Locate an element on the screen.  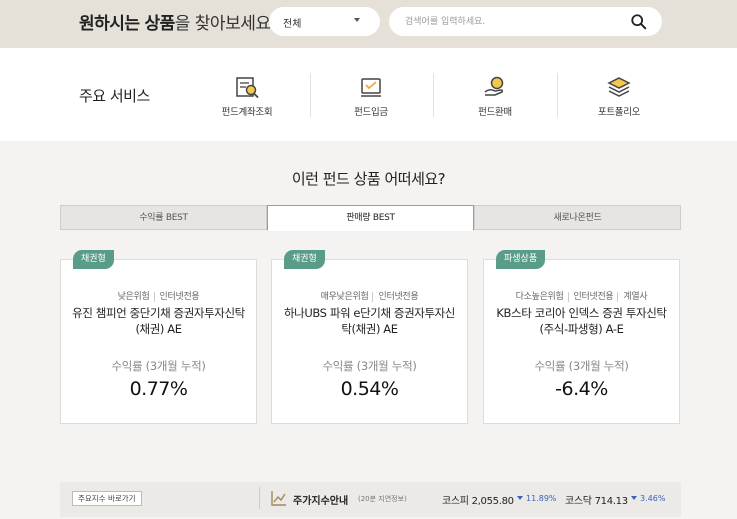
service-redemption: 펀드환매 is located at coordinates (495, 97).